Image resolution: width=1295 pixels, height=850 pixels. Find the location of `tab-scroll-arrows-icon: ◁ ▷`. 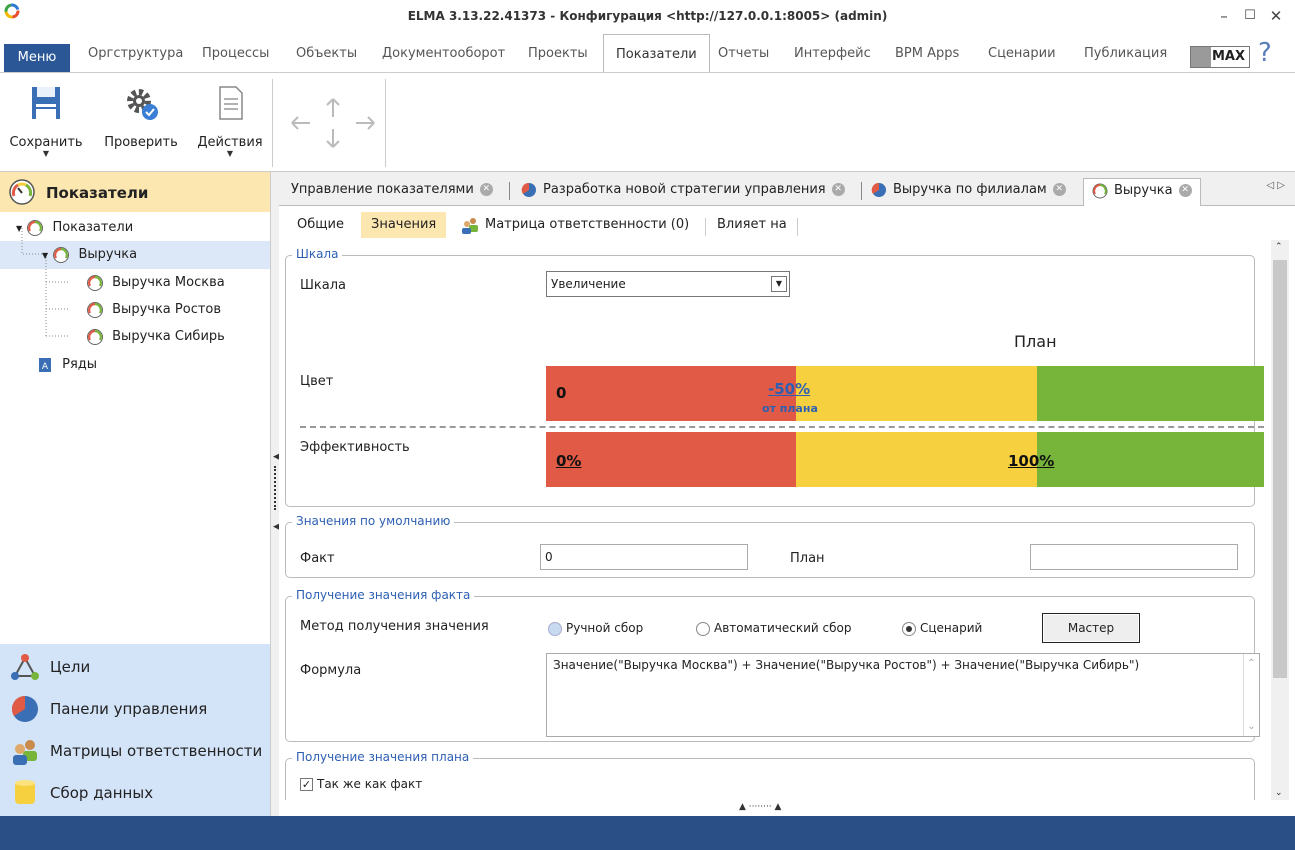

tab-scroll-arrows-icon: ◁ ▷ is located at coordinates (1275, 185).